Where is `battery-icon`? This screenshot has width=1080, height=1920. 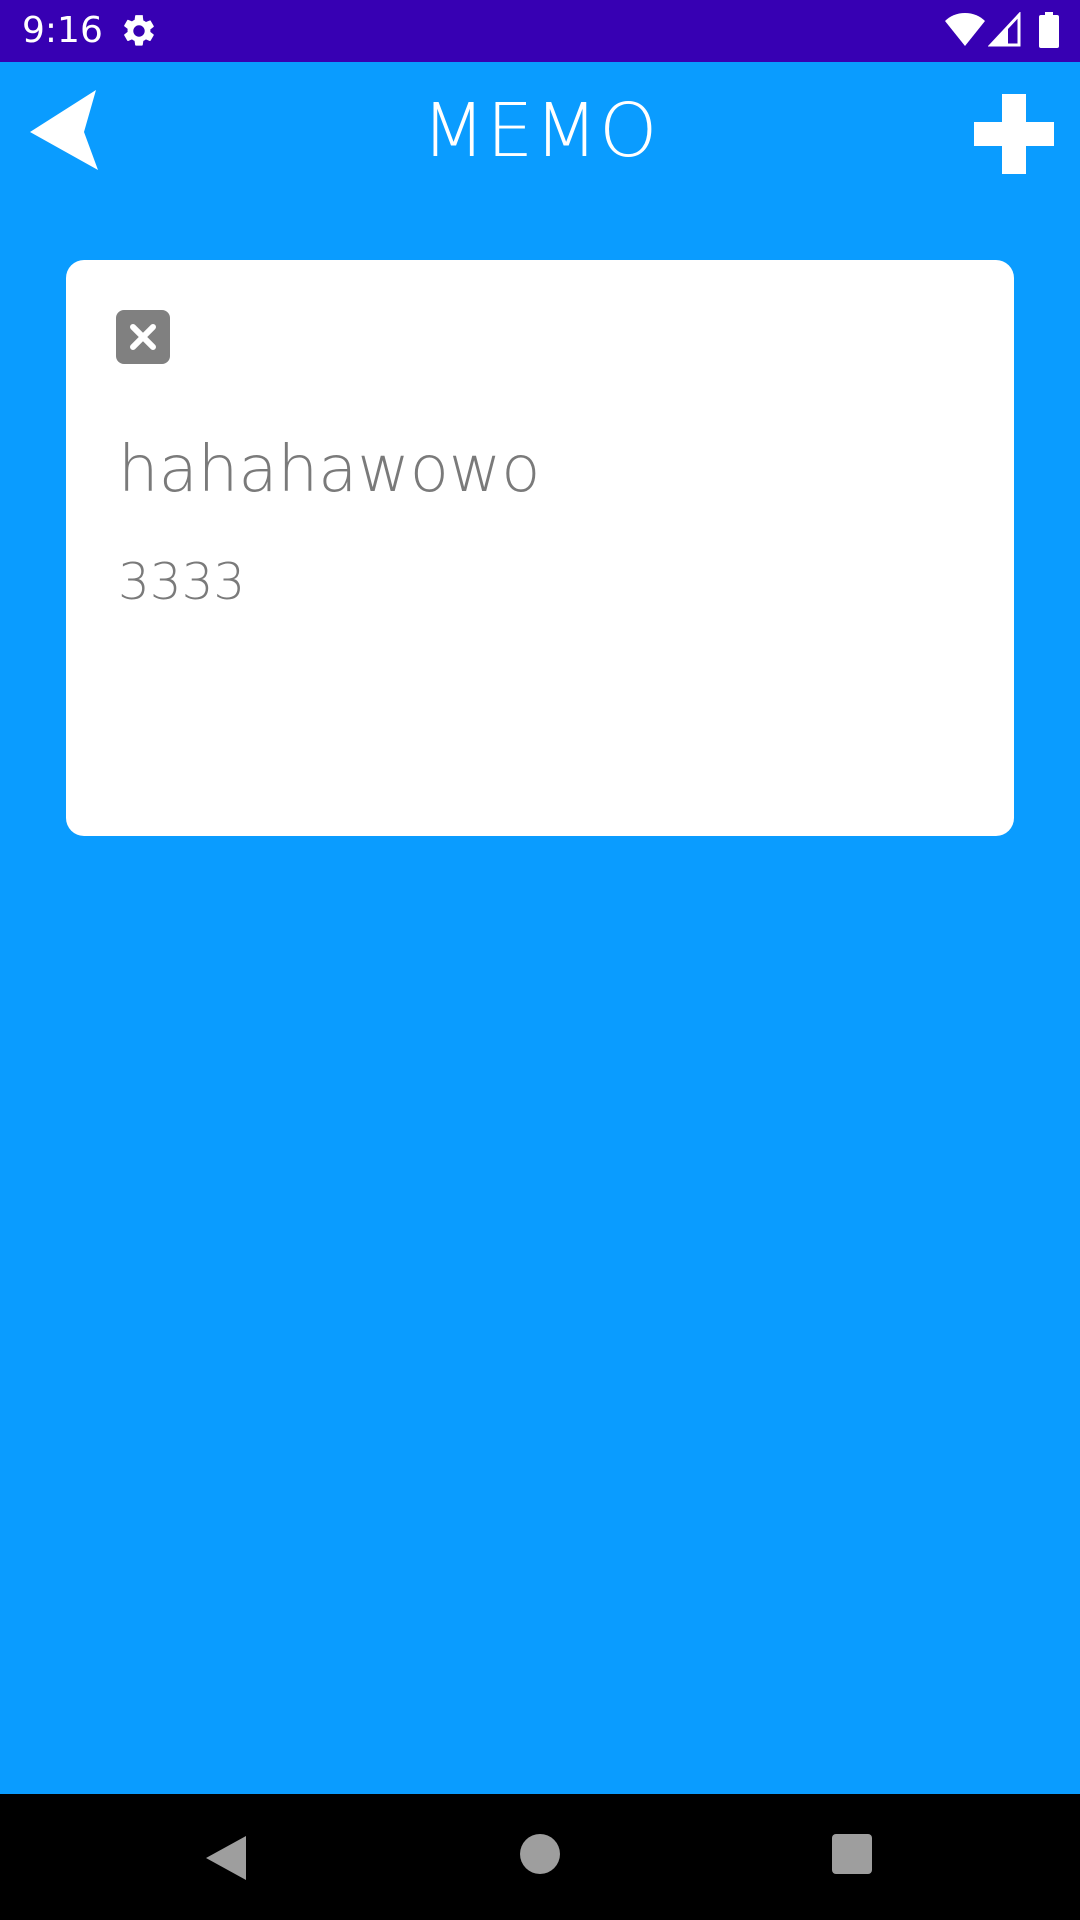
battery-icon is located at coordinates (1049, 30).